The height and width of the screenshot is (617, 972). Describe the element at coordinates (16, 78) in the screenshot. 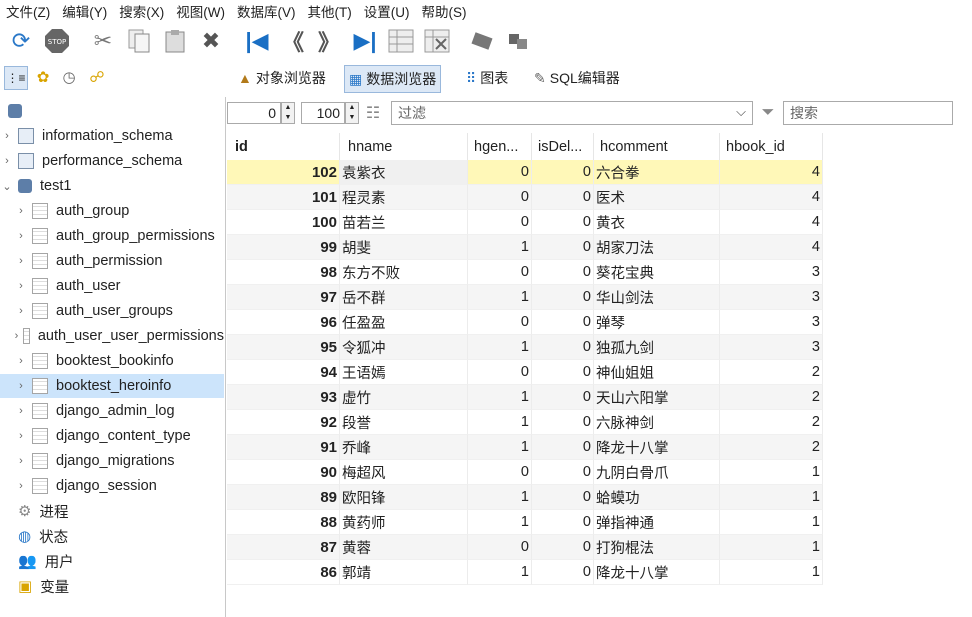

I see `tree-view-icon: ⋮≡` at that location.